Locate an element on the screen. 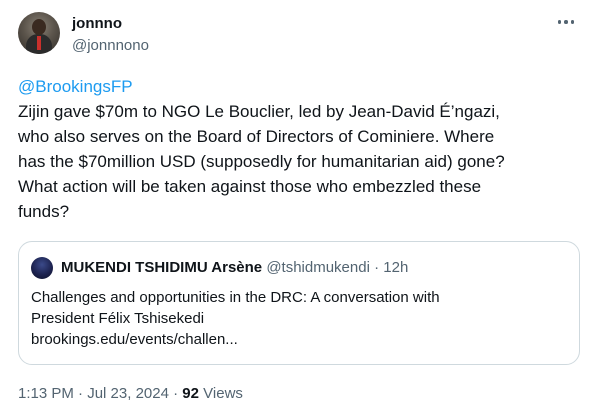  quoted-time: 12h is located at coordinates (395, 267).